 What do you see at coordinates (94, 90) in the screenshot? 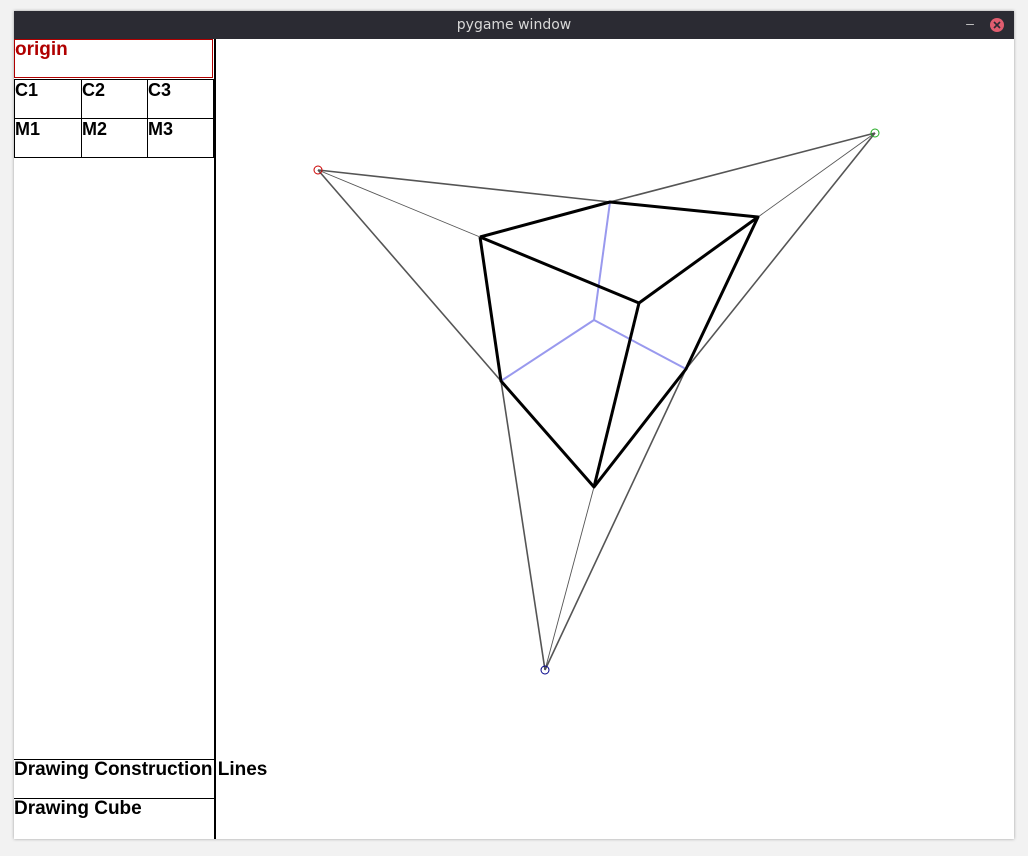
I see `c2-label: C2` at bounding box center [94, 90].